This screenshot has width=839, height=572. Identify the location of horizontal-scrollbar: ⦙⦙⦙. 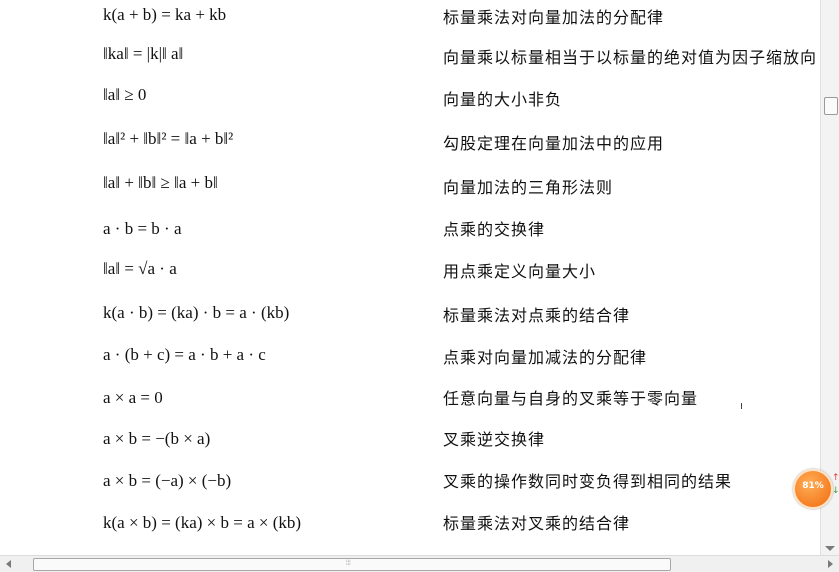
(419, 563).